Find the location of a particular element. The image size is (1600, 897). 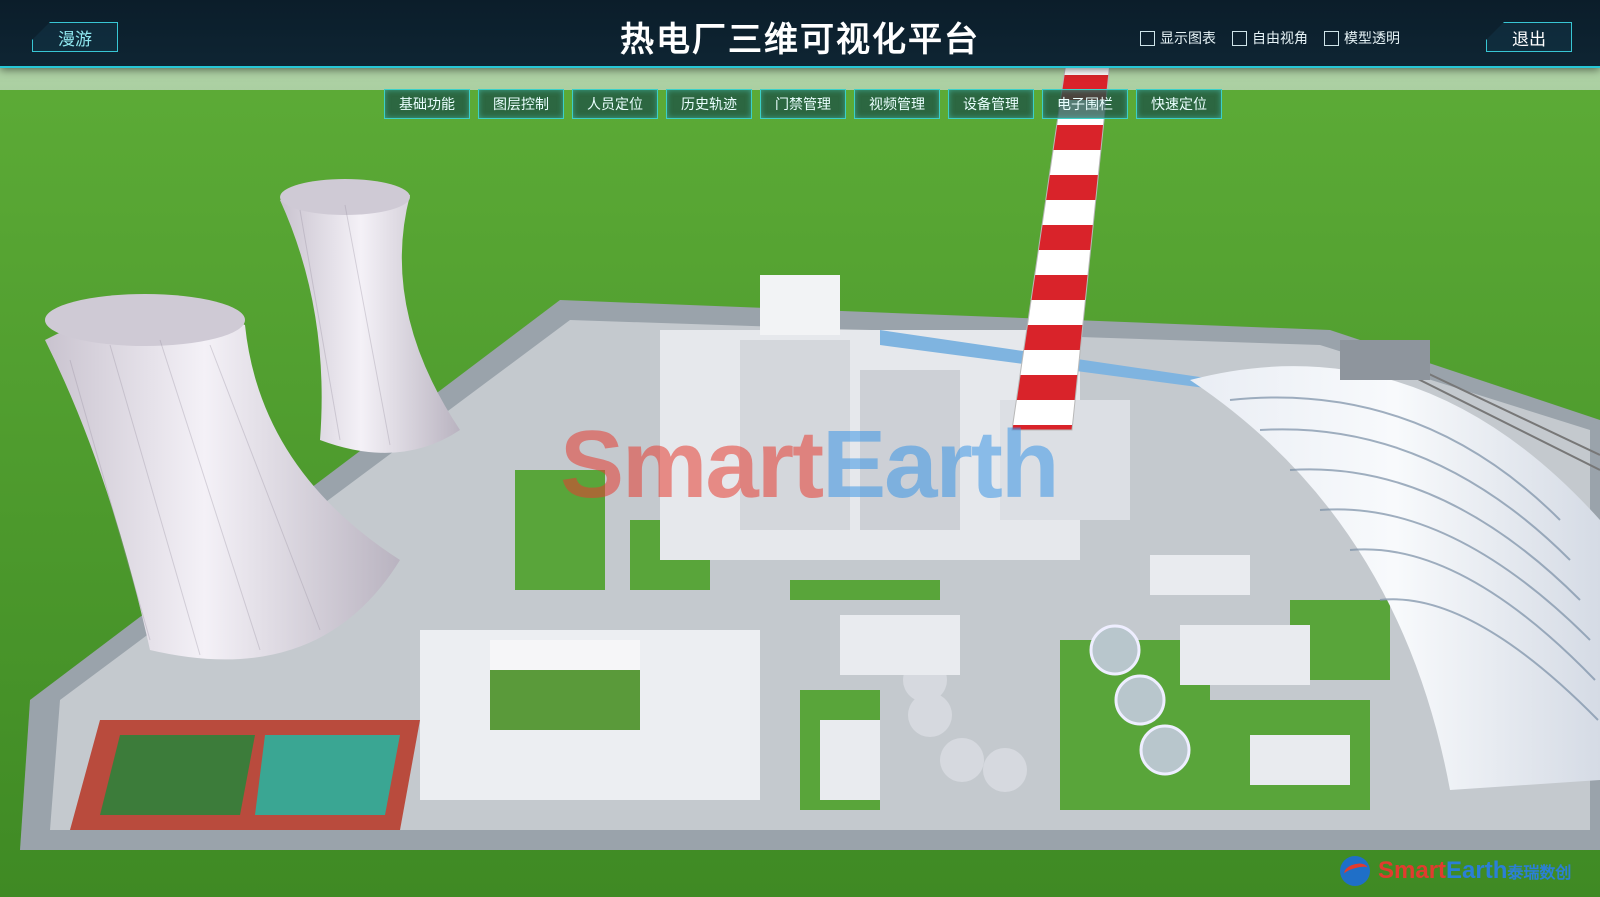

smartearth-watermark: SmartEarth is located at coordinates (810, 465).